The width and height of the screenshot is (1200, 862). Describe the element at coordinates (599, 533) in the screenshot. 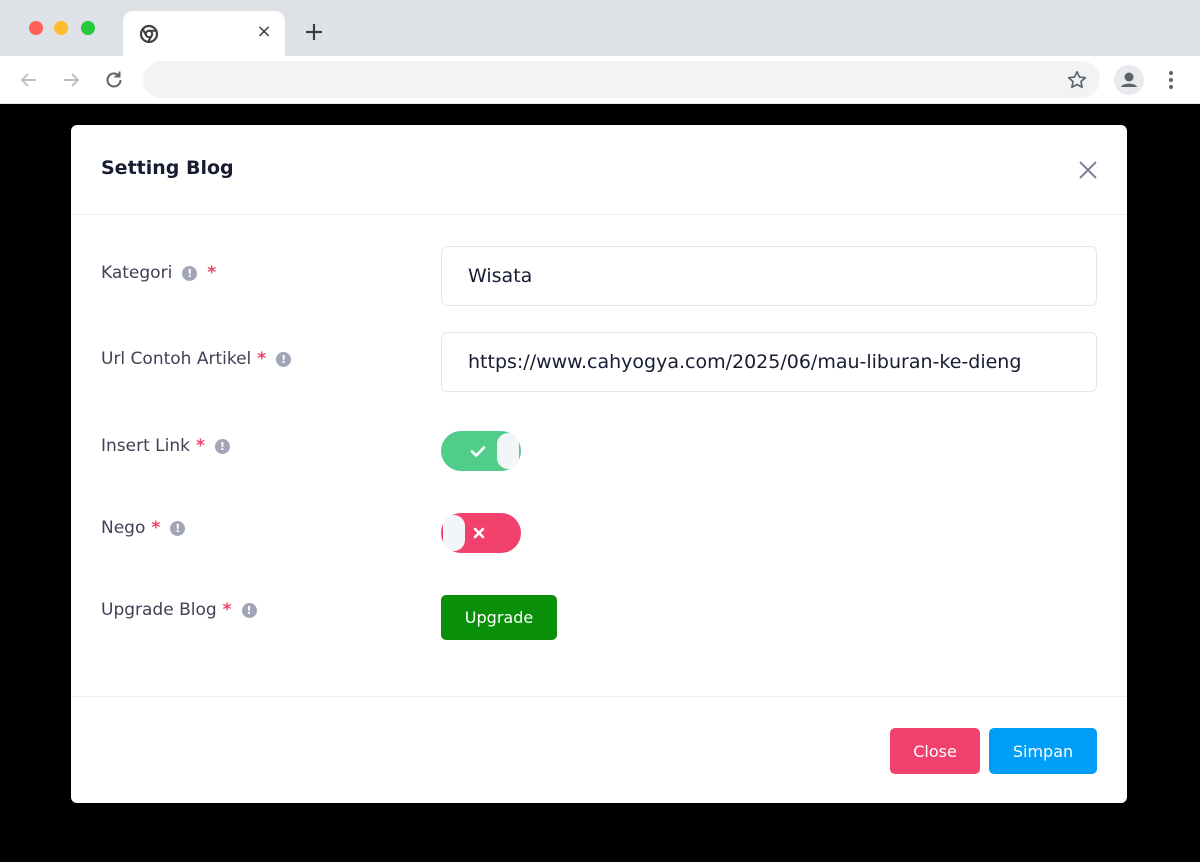

I see `field-row-nego: Nego * !` at that location.